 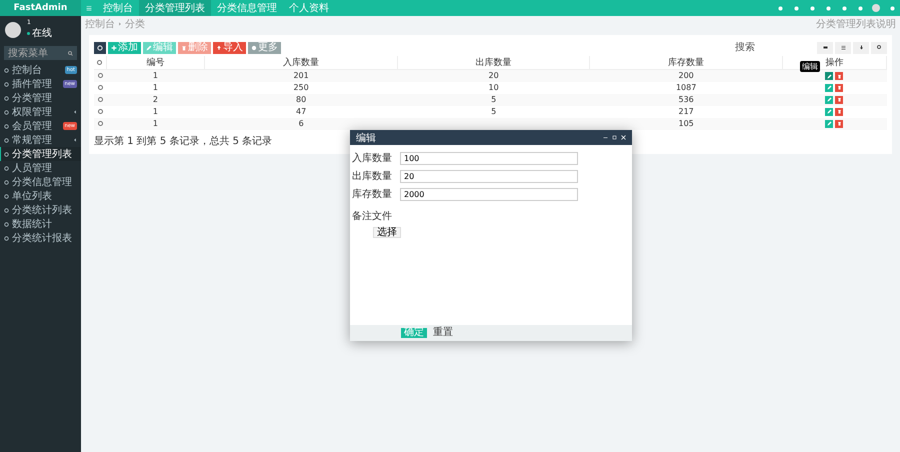 I want to click on table-cell: 217, so click(x=686, y=111).